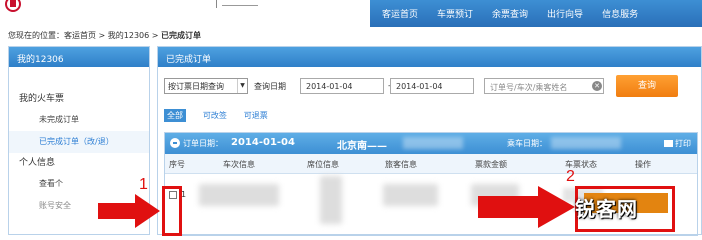 This screenshot has height=240, width=702. I want to click on annotation-marker-2: 2, so click(570, 176).